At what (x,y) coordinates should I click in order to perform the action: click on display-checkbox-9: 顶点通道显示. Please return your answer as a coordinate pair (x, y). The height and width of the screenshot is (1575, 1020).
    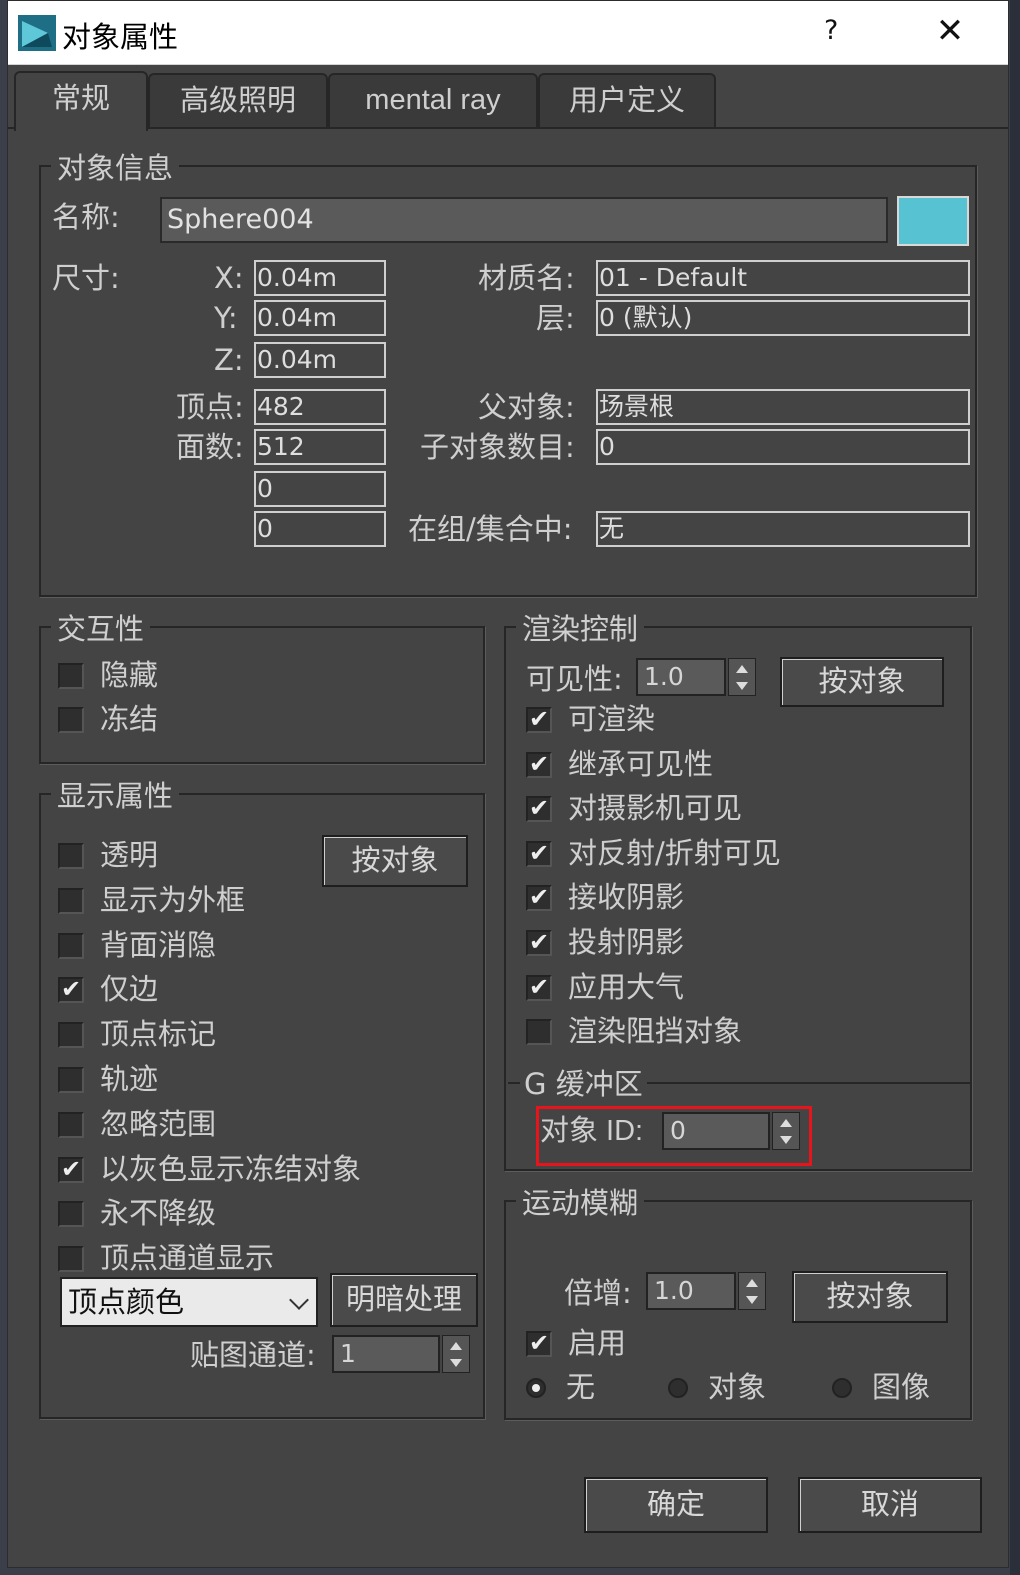
    Looking at the image, I should click on (248, 1258).